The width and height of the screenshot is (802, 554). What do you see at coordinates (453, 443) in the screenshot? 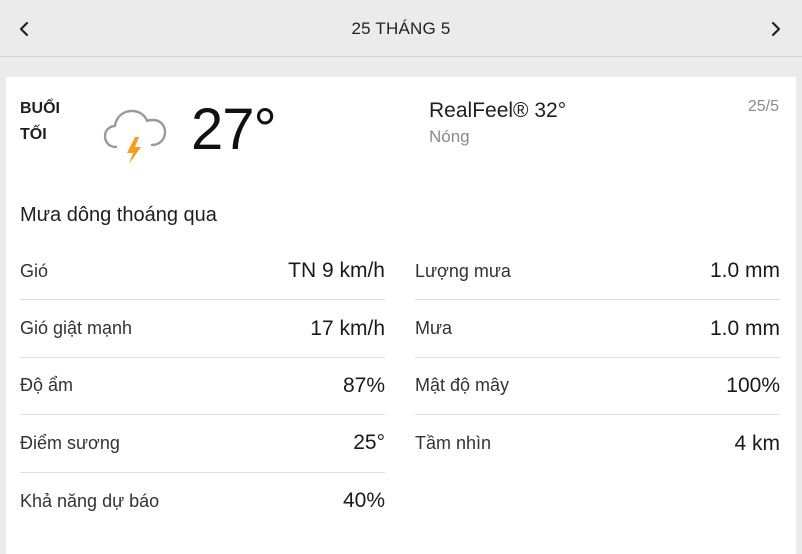
I see `detail-label: Tầm nhìn` at bounding box center [453, 443].